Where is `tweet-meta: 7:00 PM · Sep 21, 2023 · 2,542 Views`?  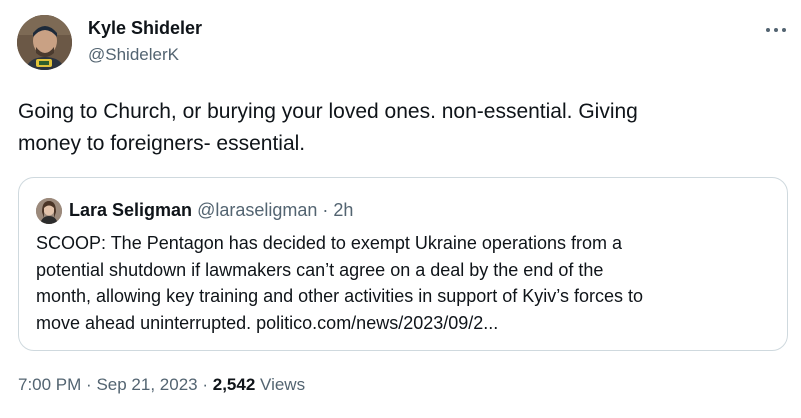
tweet-meta: 7:00 PM · Sep 21, 2023 · 2,542 Views is located at coordinates (161, 385).